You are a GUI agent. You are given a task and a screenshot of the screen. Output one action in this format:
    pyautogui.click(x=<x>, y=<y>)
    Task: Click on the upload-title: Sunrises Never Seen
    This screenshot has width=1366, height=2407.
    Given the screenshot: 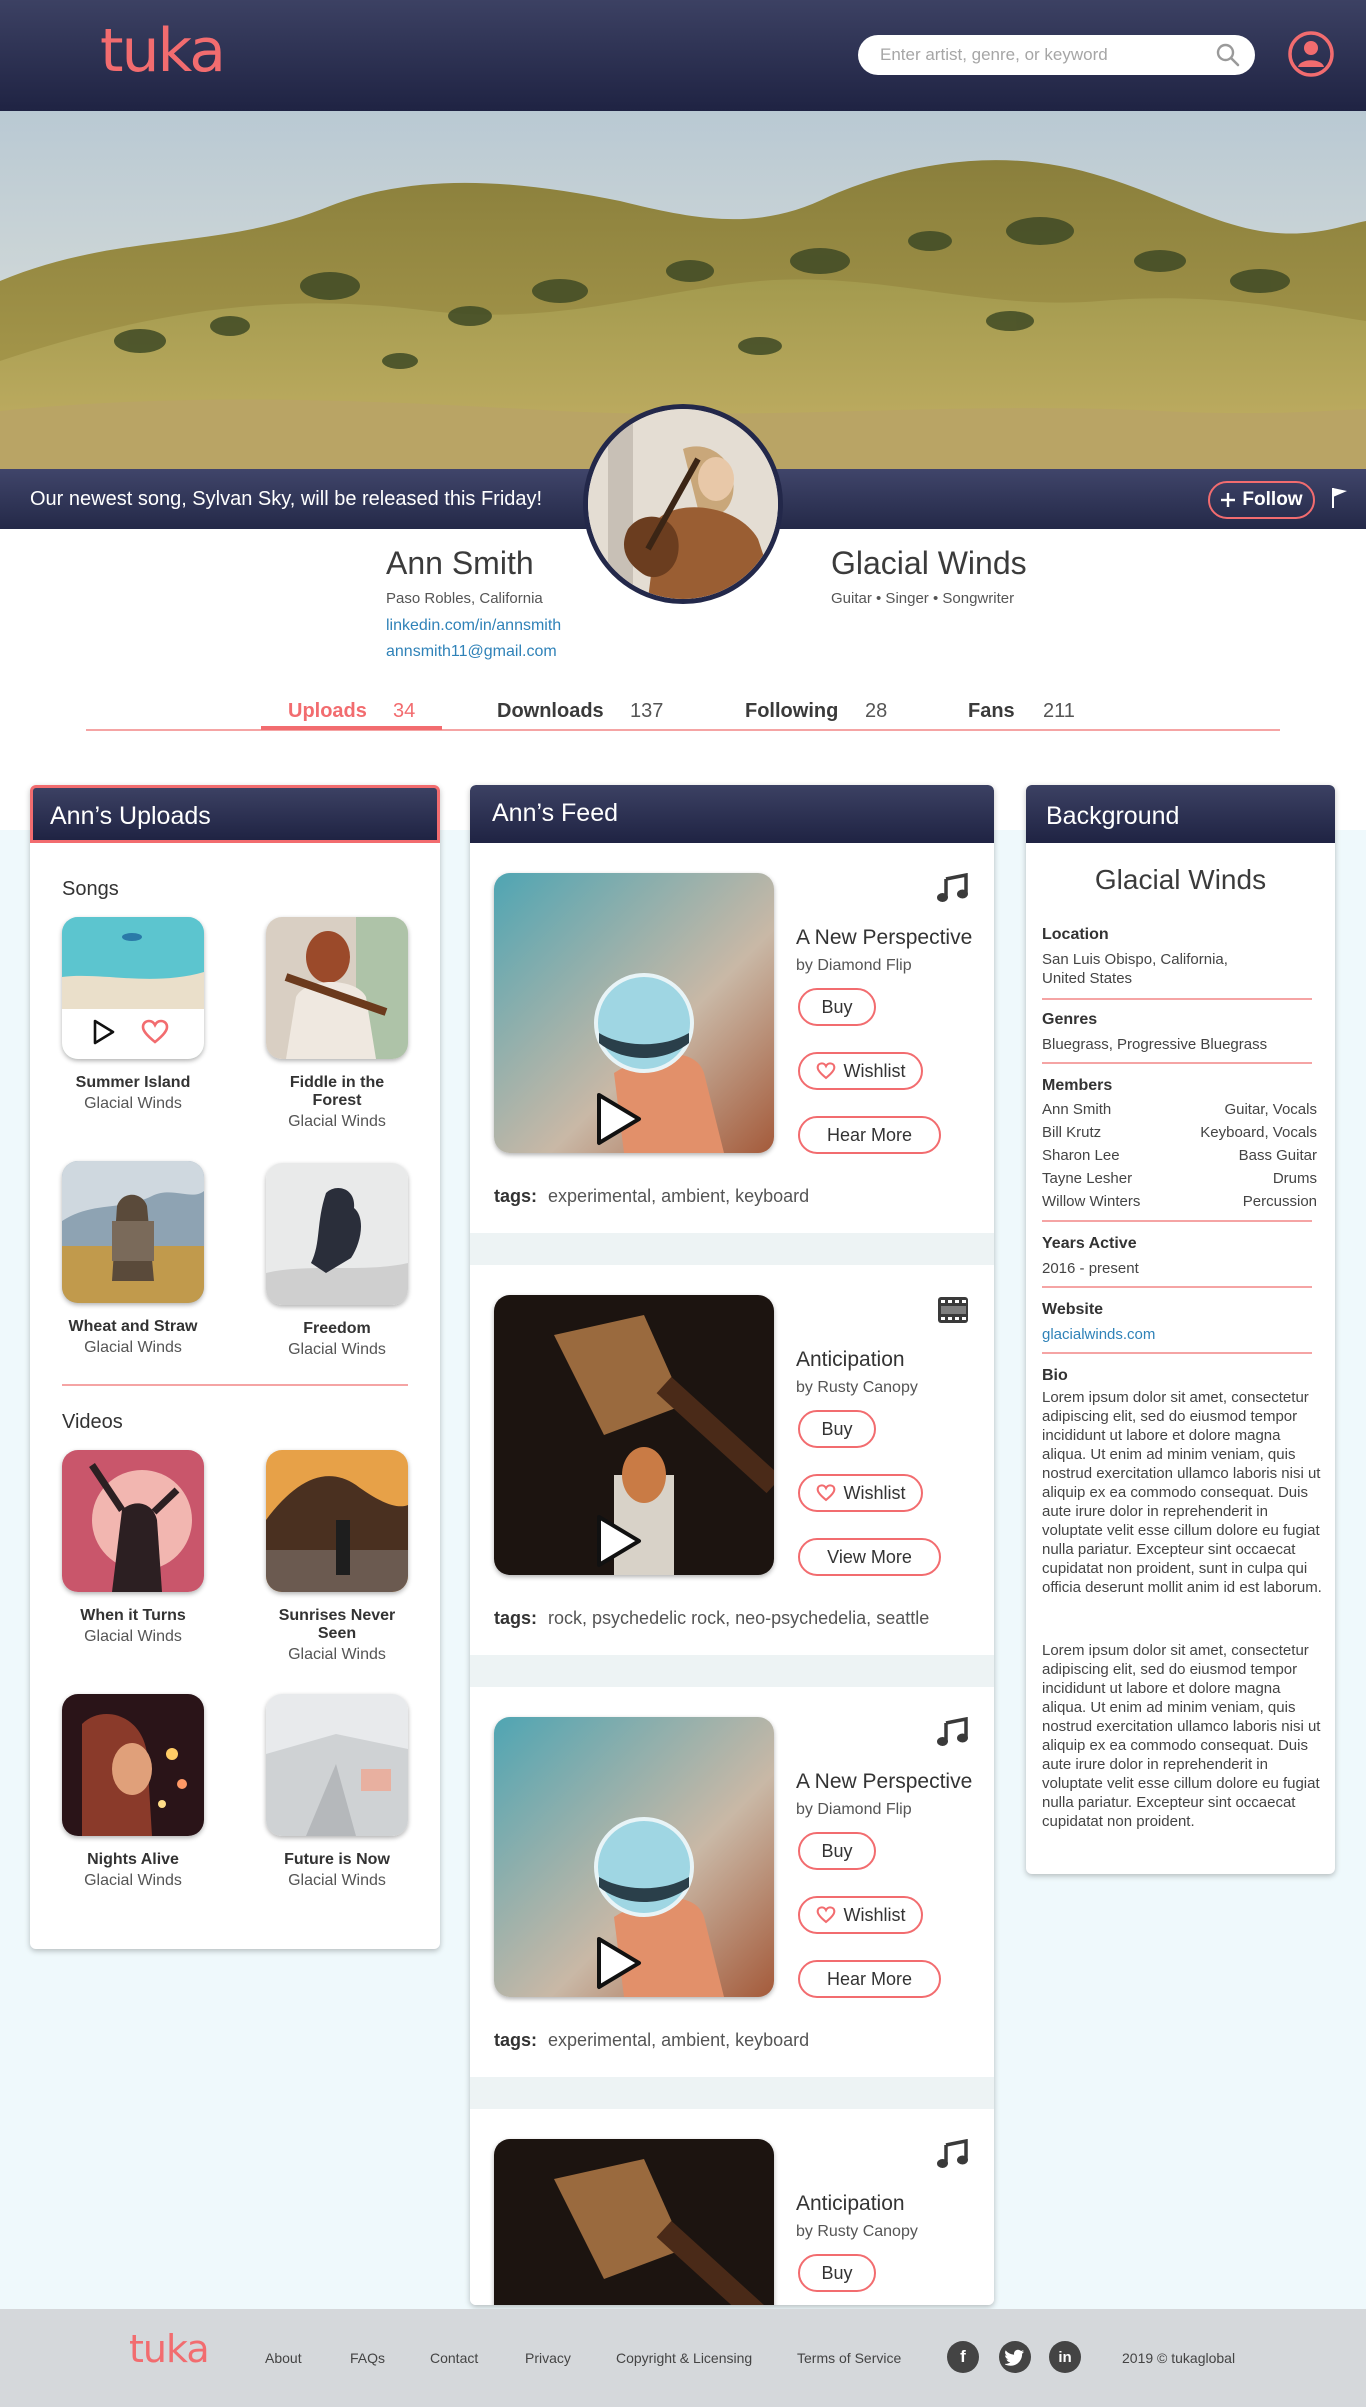 What is the action you would take?
    pyautogui.click(x=337, y=1625)
    